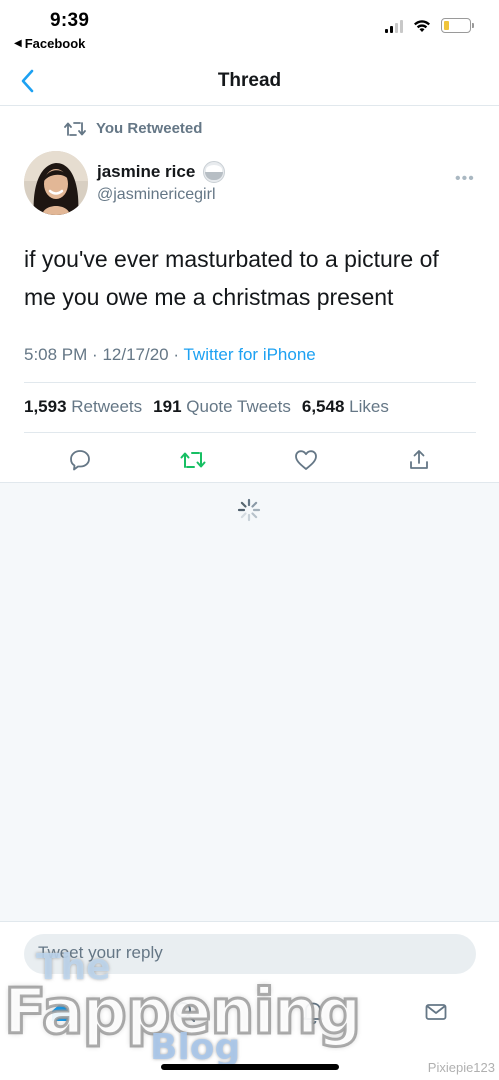  What do you see at coordinates (422, 25) in the screenshot?
I see `wifi-icon` at bounding box center [422, 25].